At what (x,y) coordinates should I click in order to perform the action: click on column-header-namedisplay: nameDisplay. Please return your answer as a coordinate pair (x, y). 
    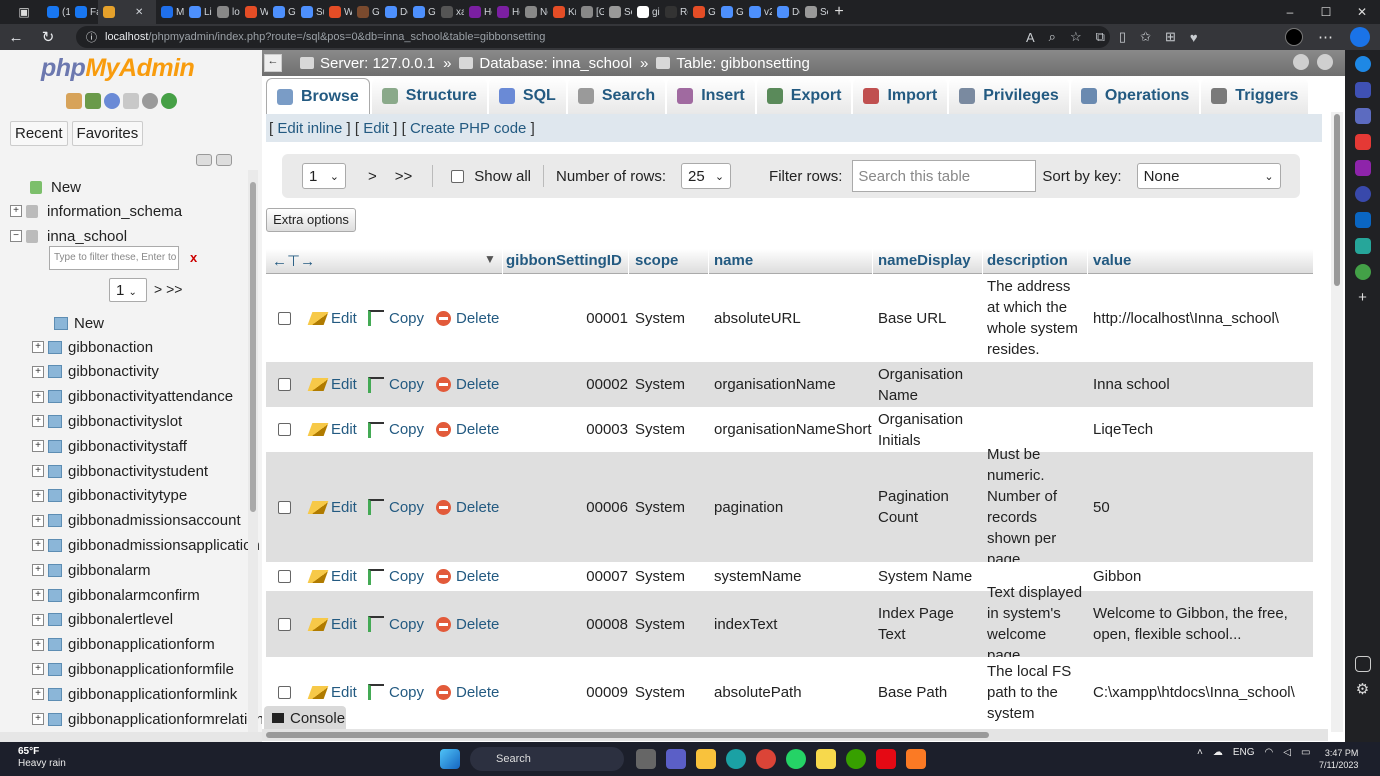
    Looking at the image, I should click on (924, 260).